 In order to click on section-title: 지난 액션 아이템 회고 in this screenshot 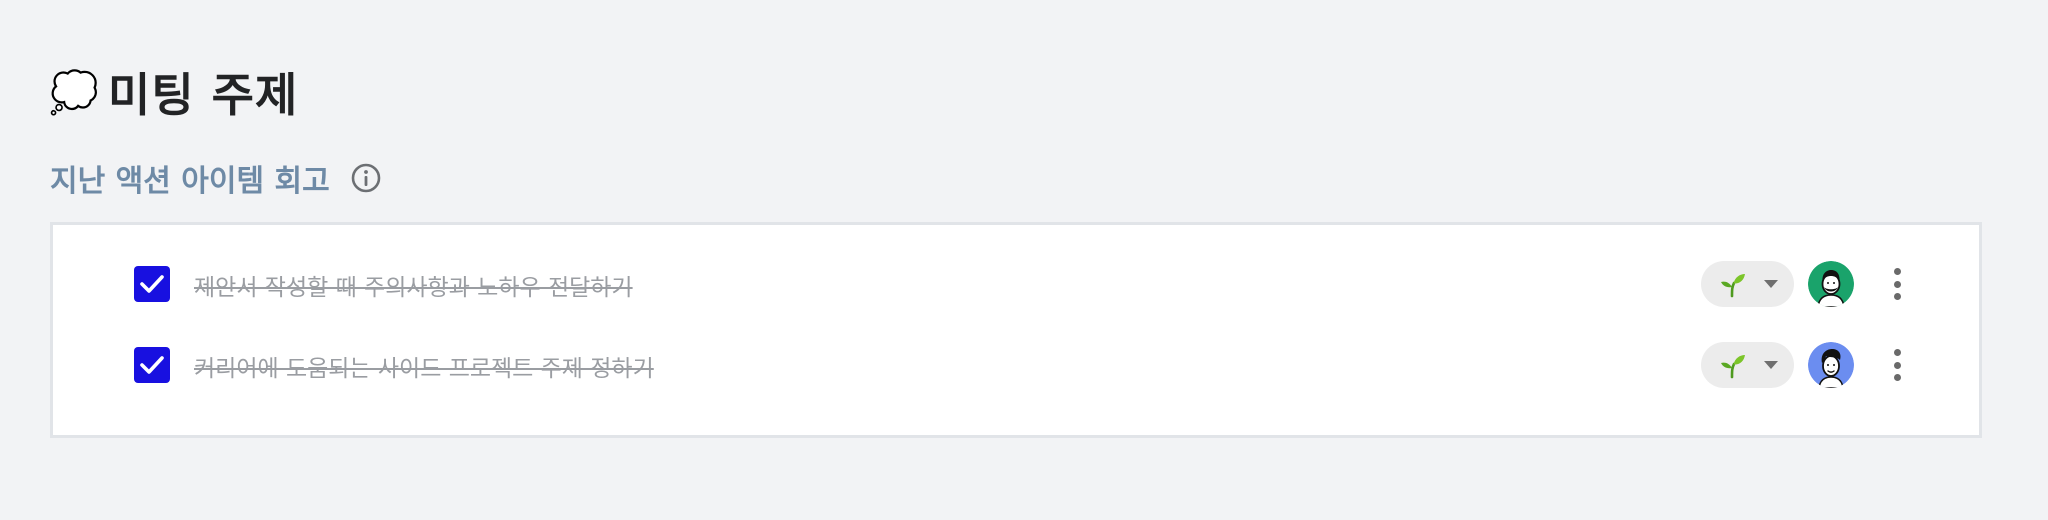, I will do `click(190, 181)`.